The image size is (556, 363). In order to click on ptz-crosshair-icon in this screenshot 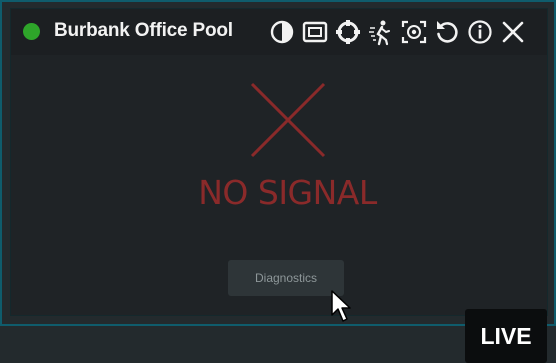, I will do `click(348, 32)`.